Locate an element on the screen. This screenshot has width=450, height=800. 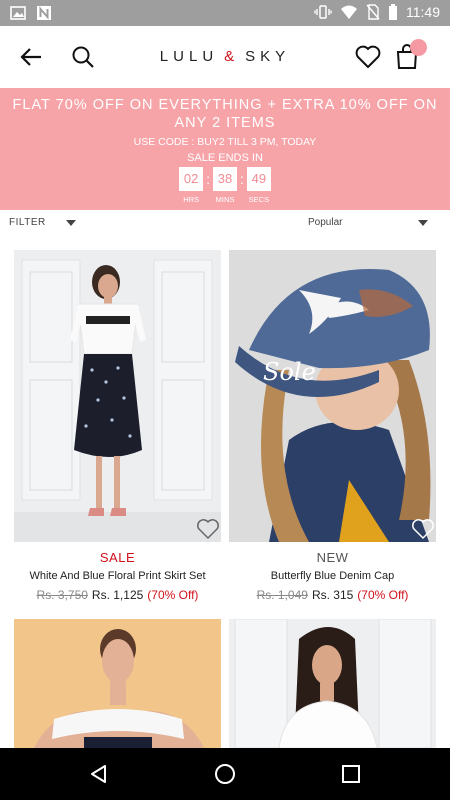
product-name: Butterfly Blue Denim Cap is located at coordinates (332, 576).